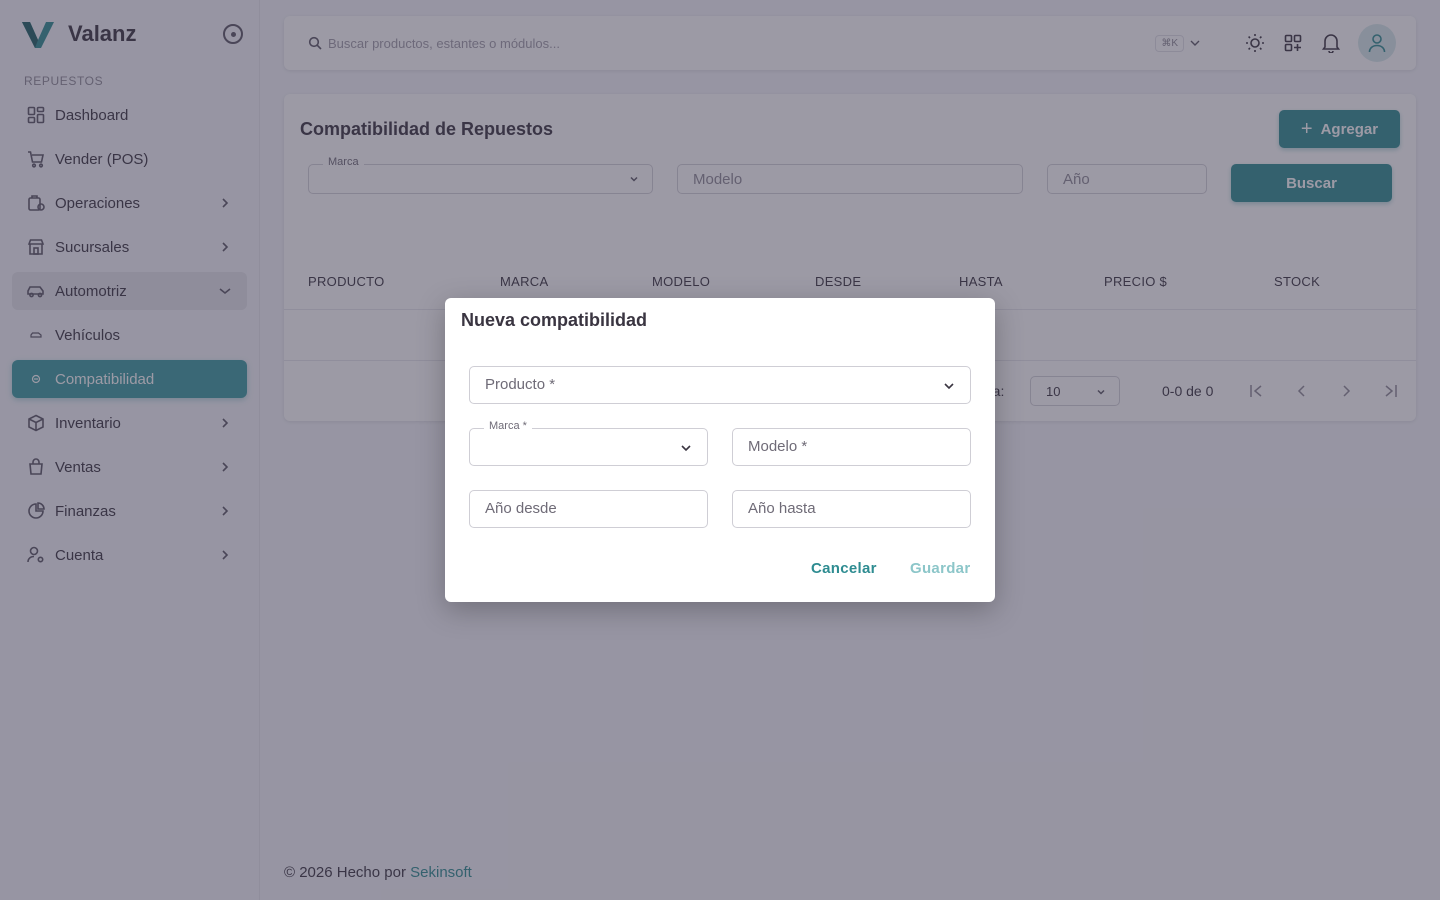 Image resolution: width=1440 pixels, height=900 pixels. Describe the element at coordinates (508, 426) in the screenshot. I see `marca-label: Marca *` at that location.